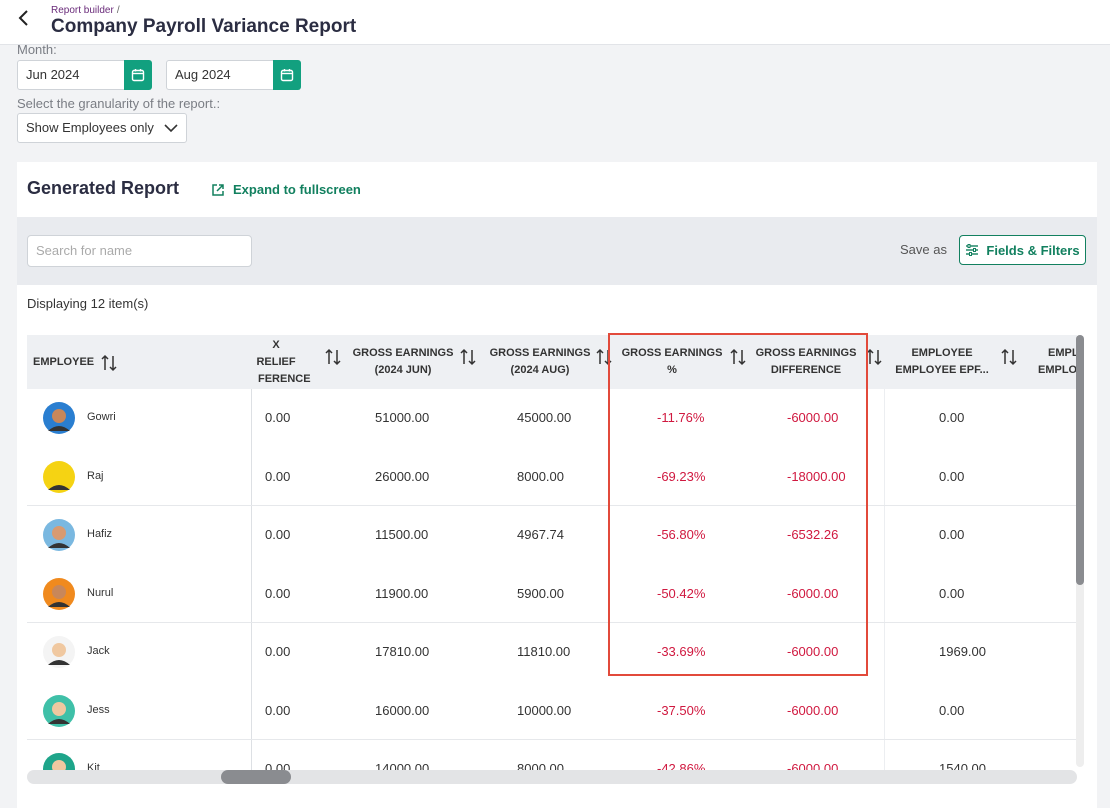 The image size is (1110, 808). I want to click on employee-name: Hafiz, so click(100, 534).